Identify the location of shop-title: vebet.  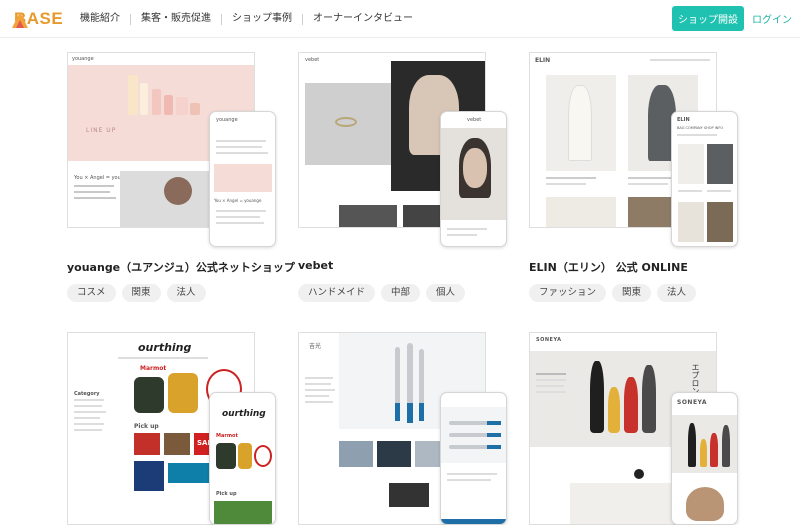
(315, 265).